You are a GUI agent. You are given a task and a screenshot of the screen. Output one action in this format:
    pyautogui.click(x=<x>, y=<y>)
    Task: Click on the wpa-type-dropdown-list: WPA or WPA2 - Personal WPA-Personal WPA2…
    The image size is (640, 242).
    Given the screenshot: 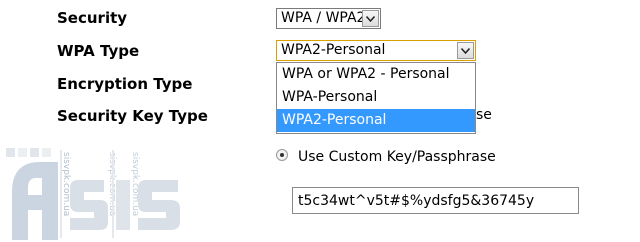 What is the action you would take?
    pyautogui.click(x=376, y=98)
    